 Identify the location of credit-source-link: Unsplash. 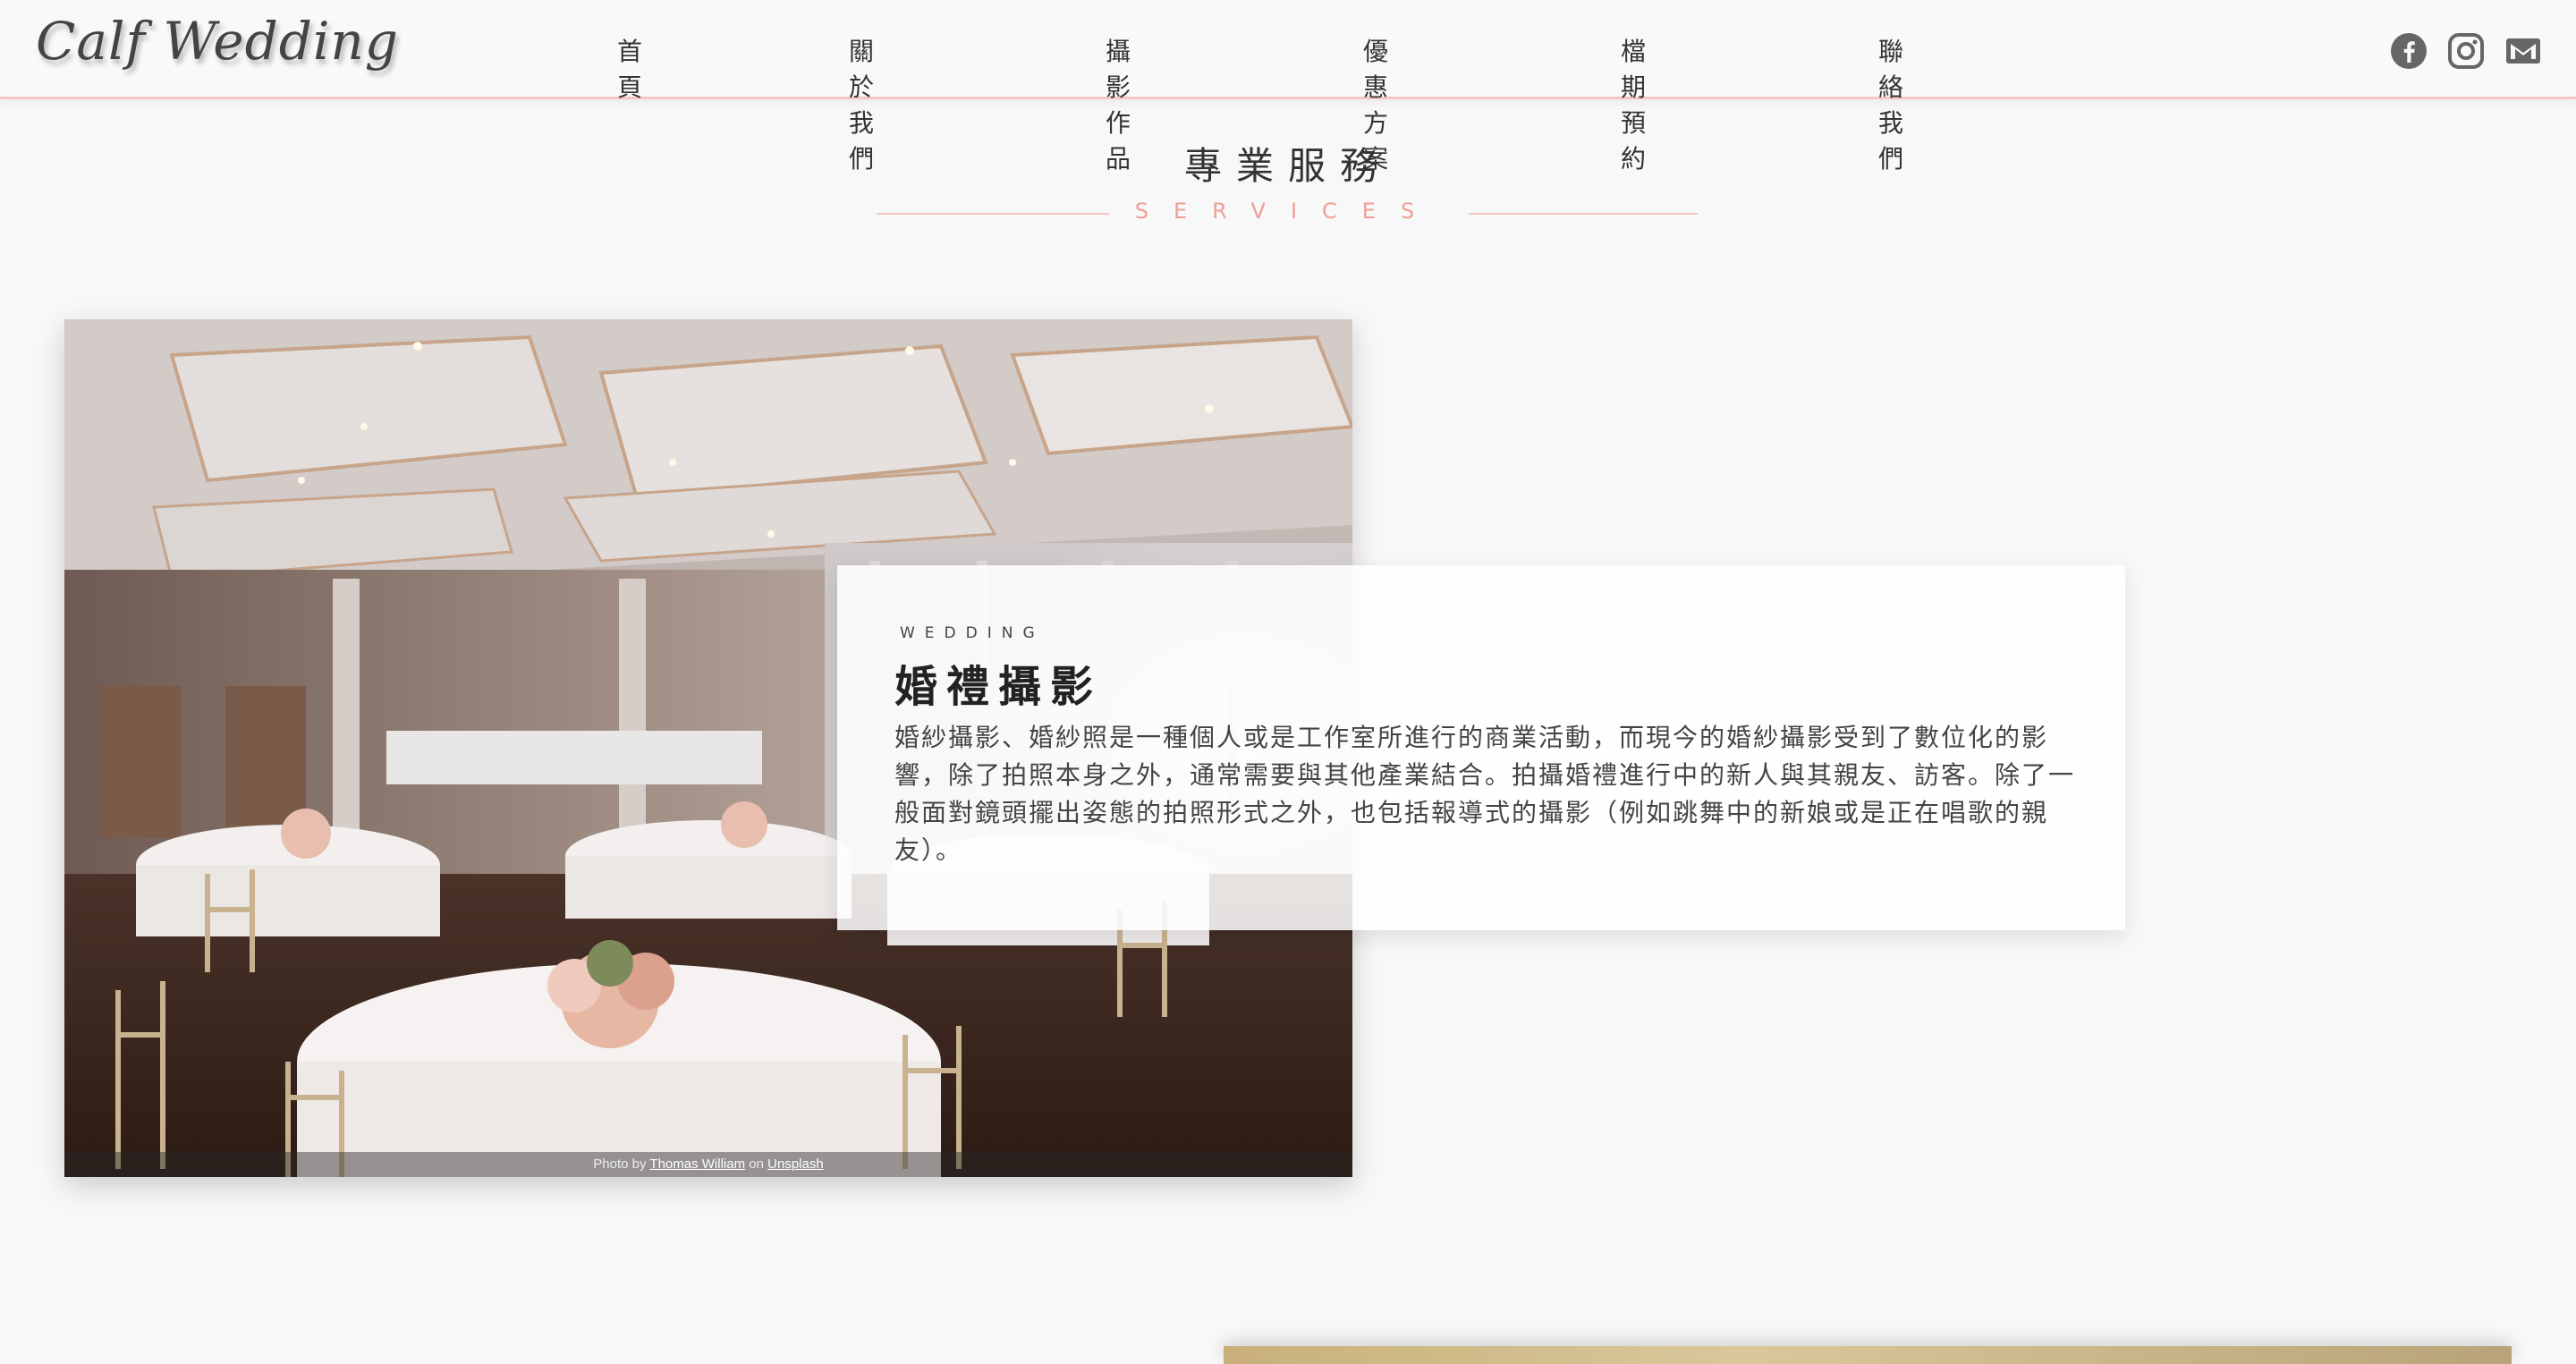
(795, 1164).